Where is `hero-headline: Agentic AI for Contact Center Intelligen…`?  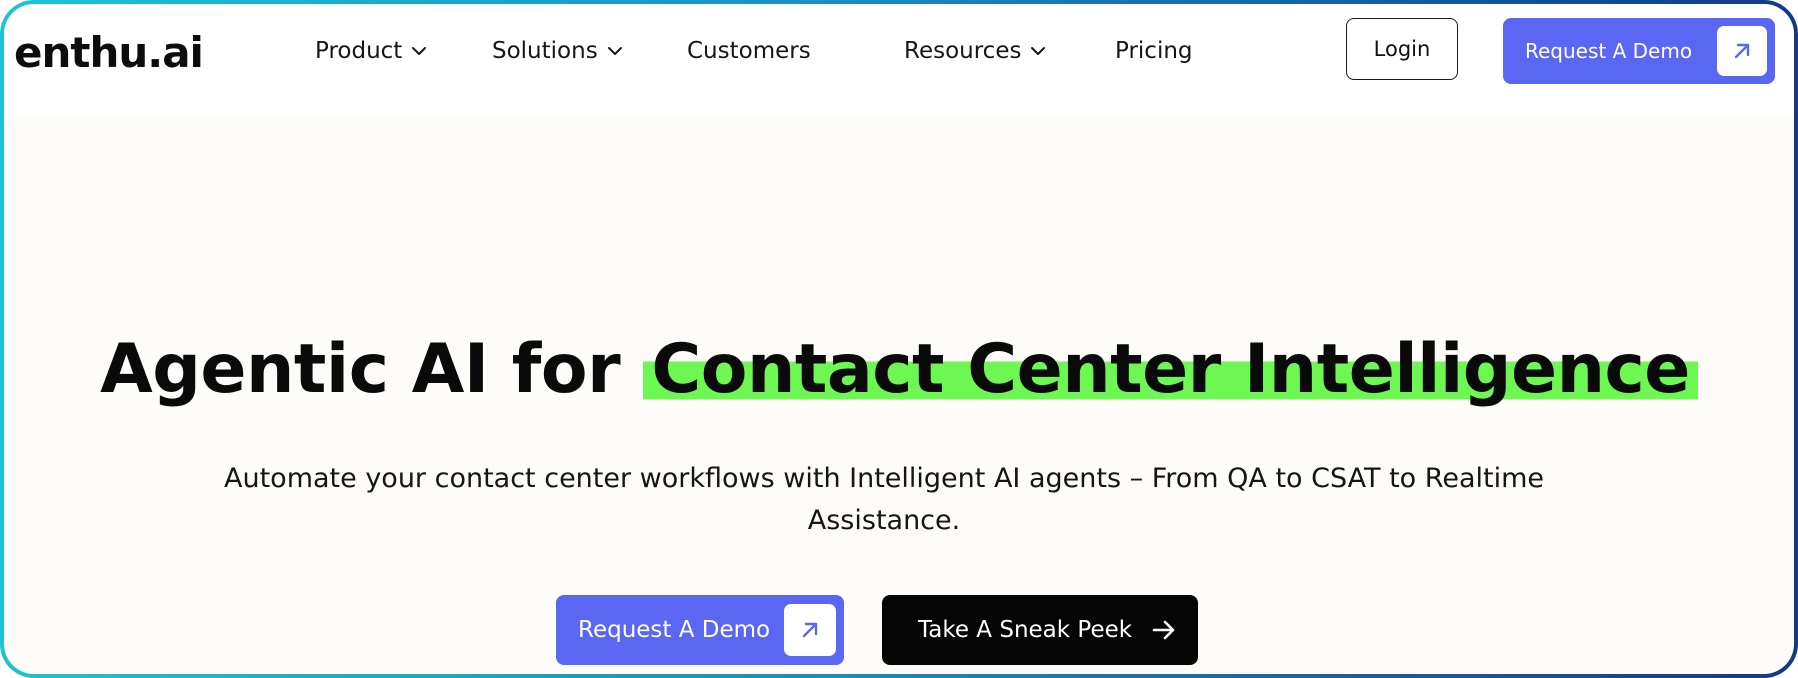
hero-headline: Agentic AI for Contact Center Intelligen… is located at coordinates (899, 369).